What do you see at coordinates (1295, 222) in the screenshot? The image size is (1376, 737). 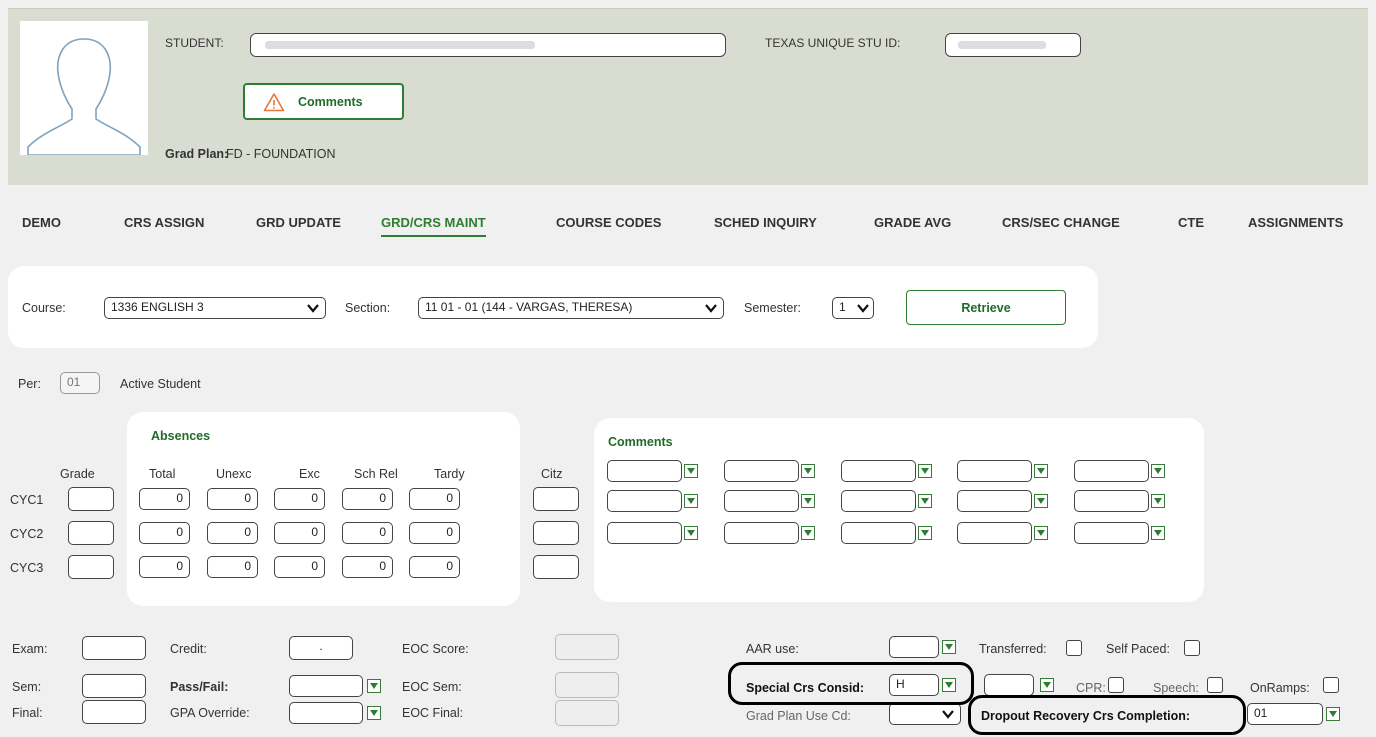 I see `tab-assignments: ASSIGNMENTS` at bounding box center [1295, 222].